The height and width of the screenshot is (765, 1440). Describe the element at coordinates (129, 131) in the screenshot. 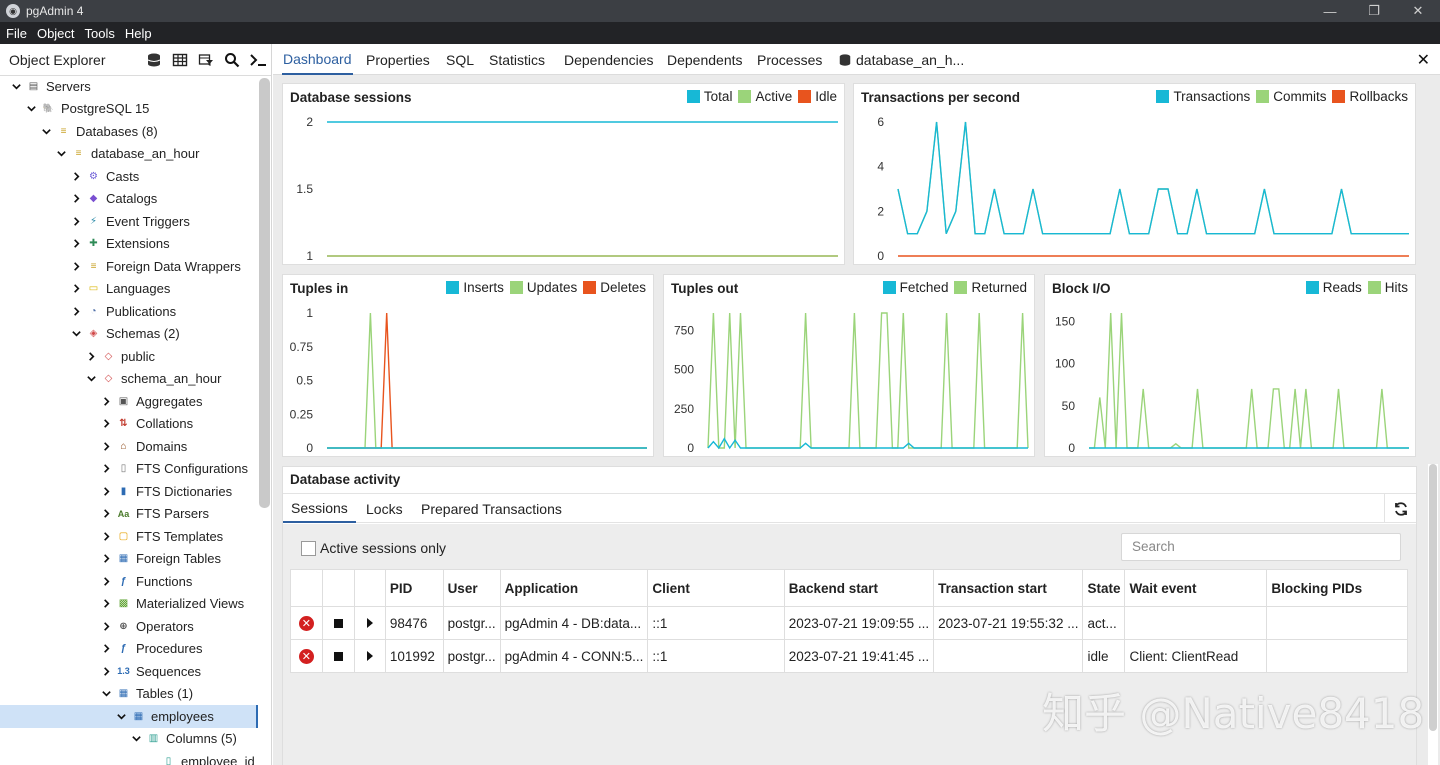

I see `tree-item-databases-8: ≡ Databases (8)` at that location.